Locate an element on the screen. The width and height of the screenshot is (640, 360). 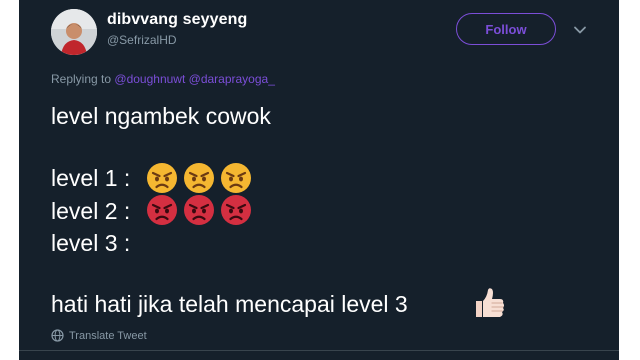
follow-button: Follow is located at coordinates (506, 29).